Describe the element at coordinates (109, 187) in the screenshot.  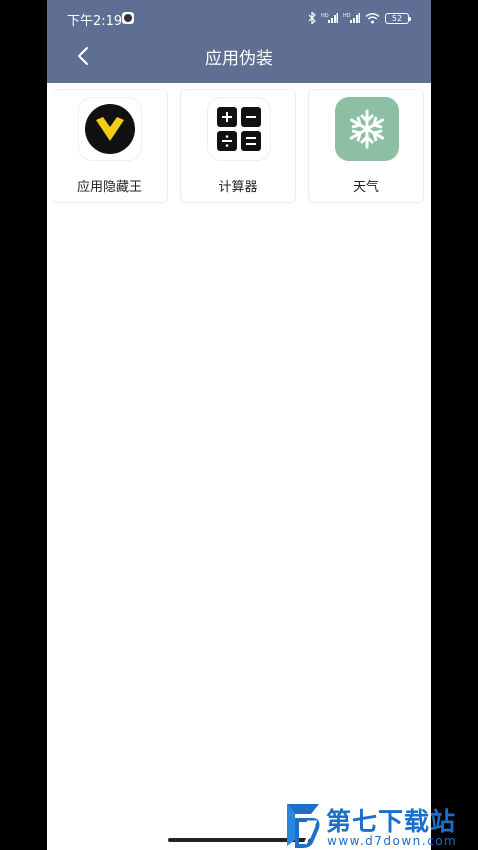
I see `app-card-label: 应用隐藏王` at that location.